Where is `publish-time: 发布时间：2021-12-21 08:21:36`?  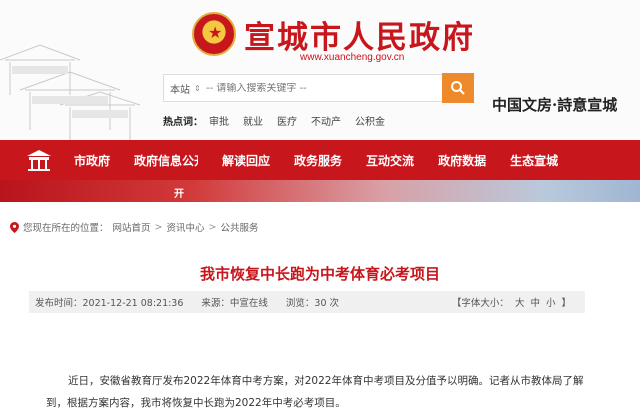
publish-time: 发布时间：2021-12-21 08:21:36 is located at coordinates (109, 303).